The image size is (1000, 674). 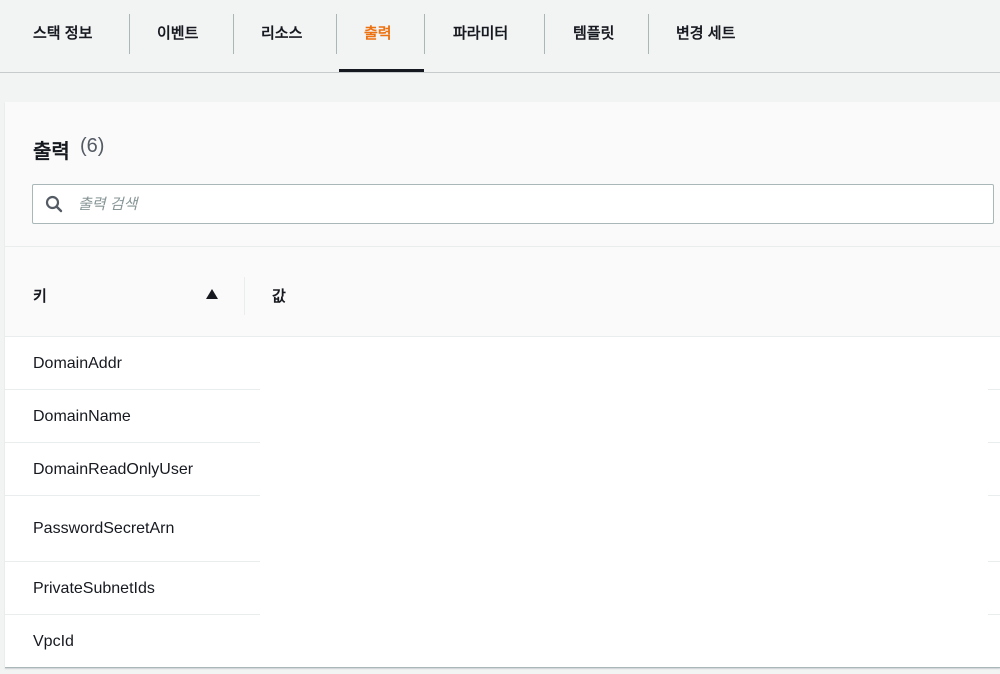 What do you see at coordinates (77, 363) in the screenshot?
I see `output-key: DomainAddr` at bounding box center [77, 363].